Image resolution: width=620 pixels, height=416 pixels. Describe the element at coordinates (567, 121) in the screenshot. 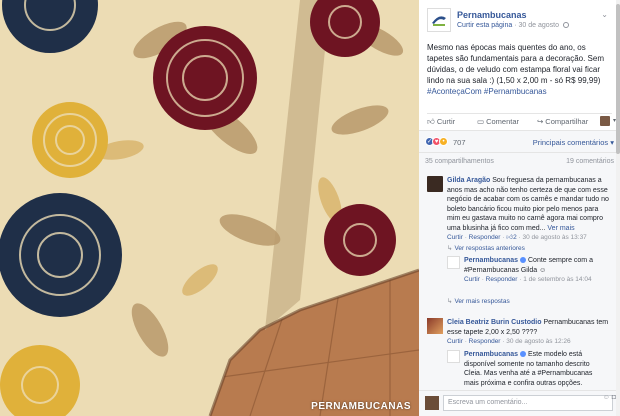

I see `share-label: Compartilhar` at that location.